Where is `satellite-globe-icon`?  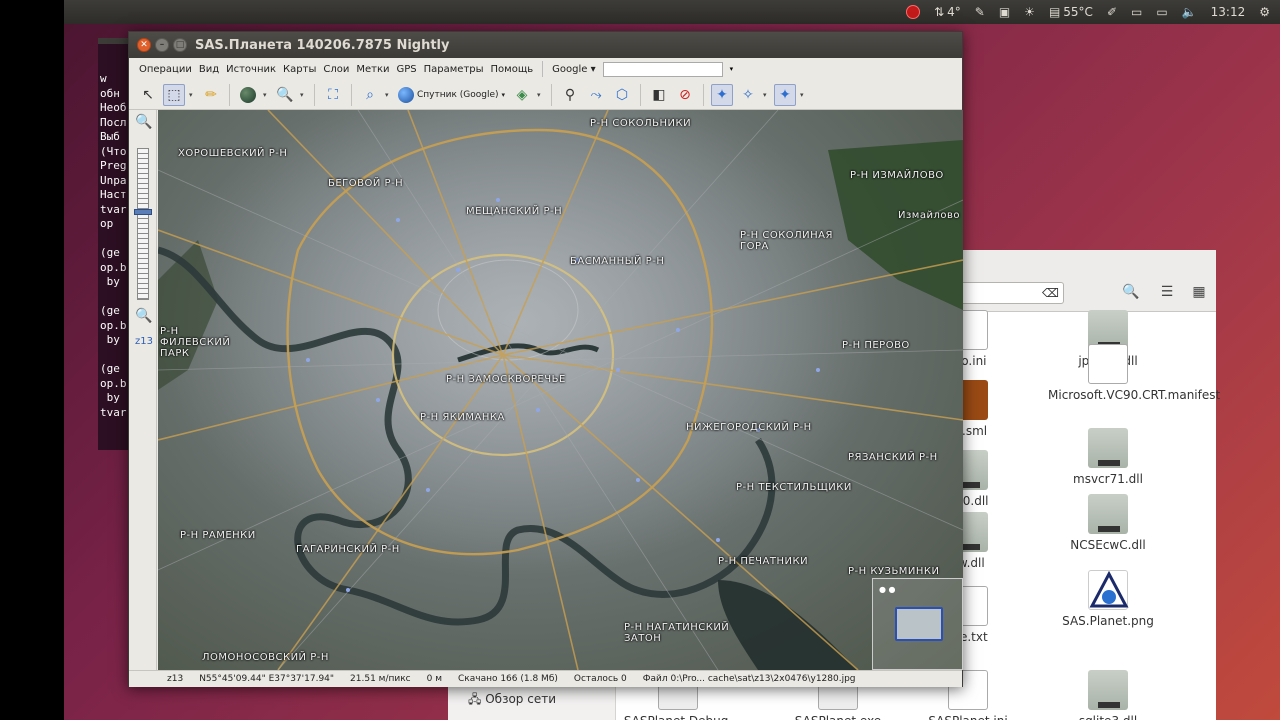 satellite-globe-icon is located at coordinates (406, 94).